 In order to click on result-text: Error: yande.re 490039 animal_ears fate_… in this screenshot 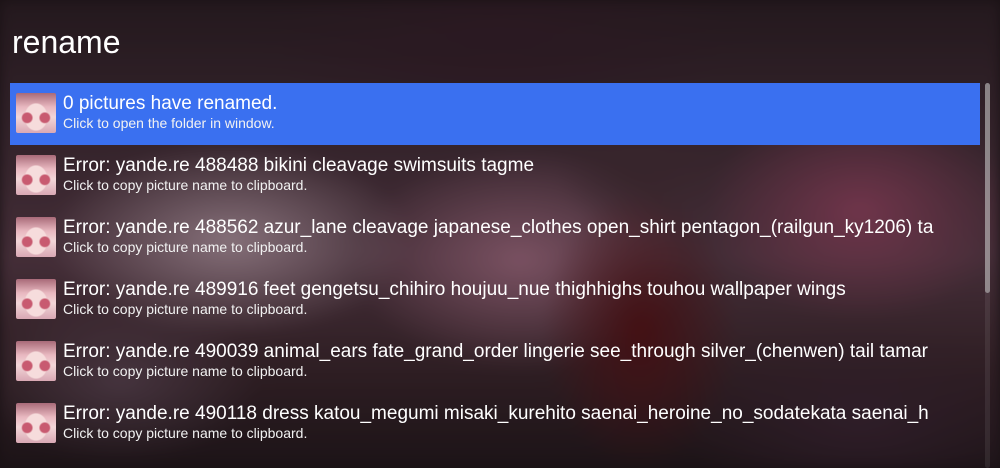, I will do `click(521, 355)`.